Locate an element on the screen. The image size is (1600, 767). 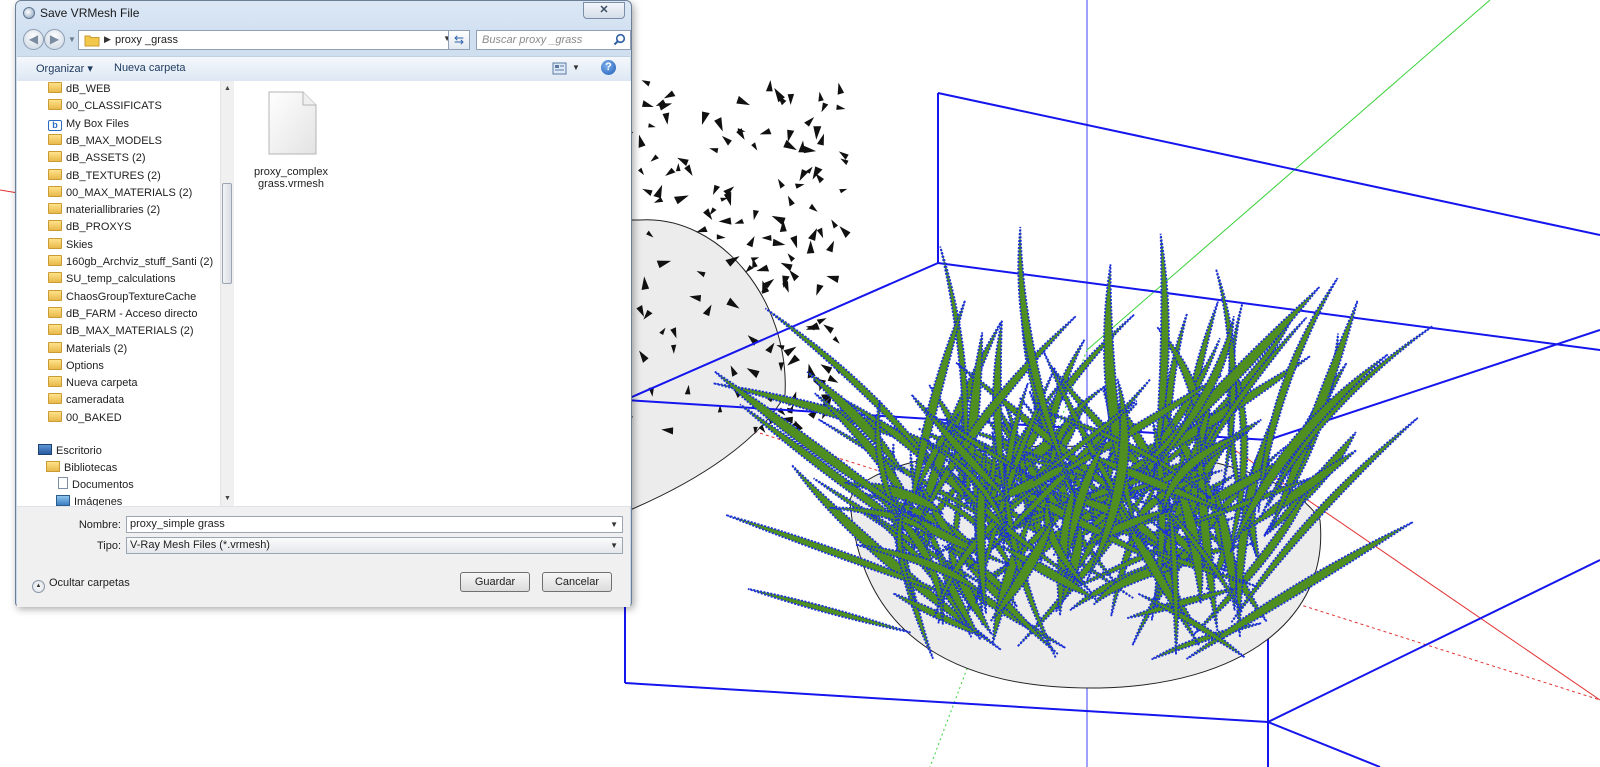
scroll-up-arrow-icon: ▲ is located at coordinates (227, 88).